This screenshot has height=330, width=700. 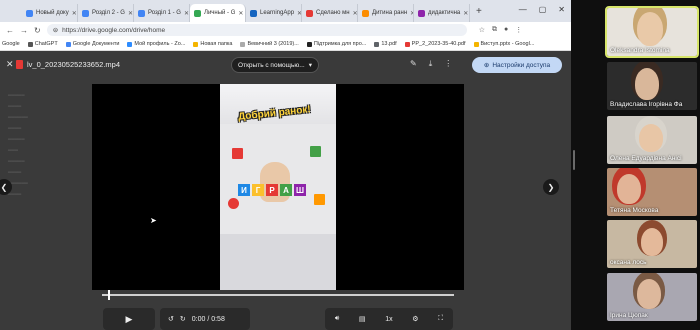 What do you see at coordinates (275, 65) in the screenshot?
I see `open-with-button: Открыть с помощью... ▾` at bounding box center [275, 65].